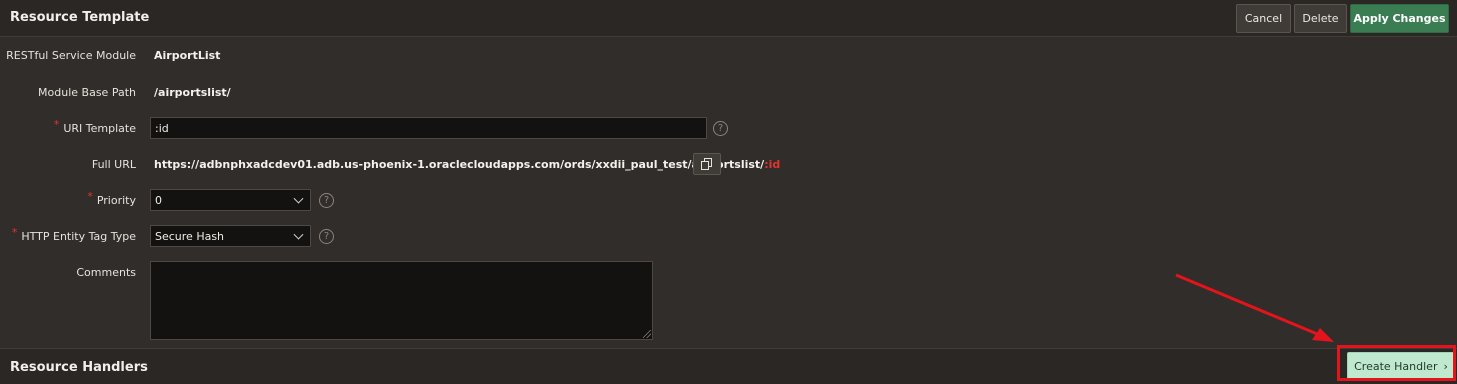  What do you see at coordinates (1396, 366) in the screenshot?
I see `create-handler-label: Create Handler` at bounding box center [1396, 366].